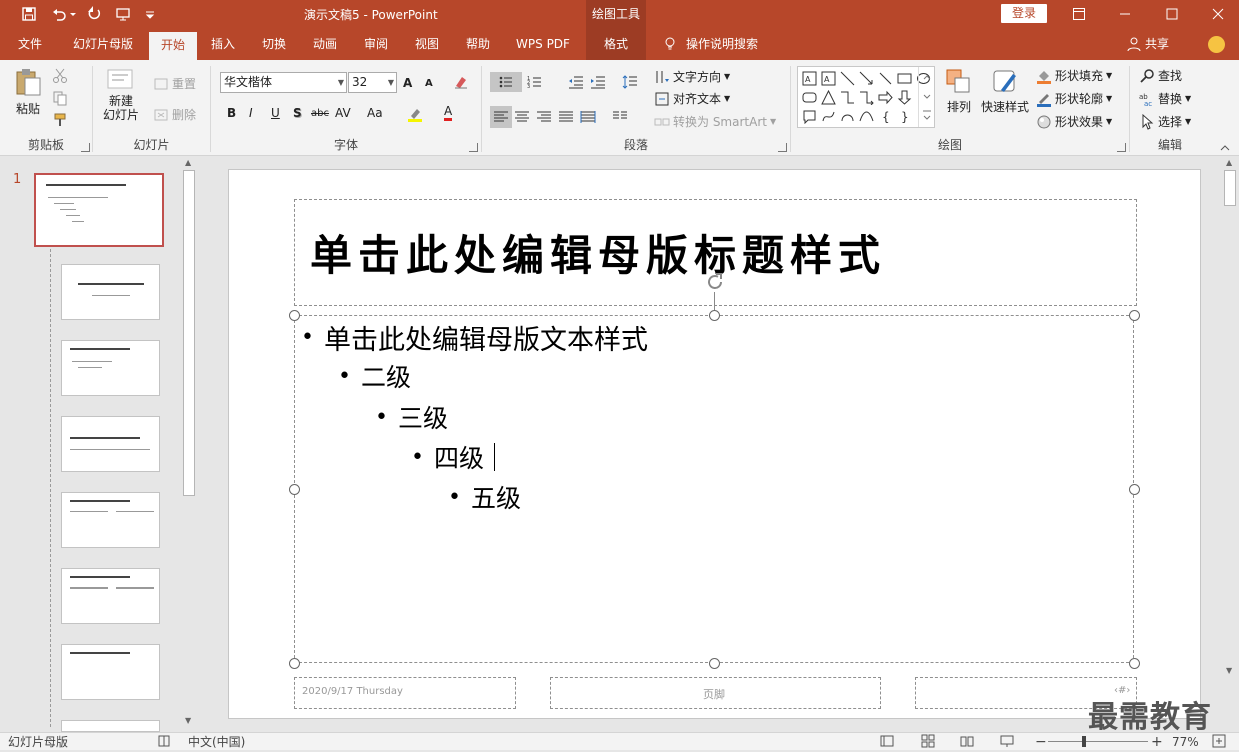  I want to click on paste-button: 粘贴, so click(28, 91).